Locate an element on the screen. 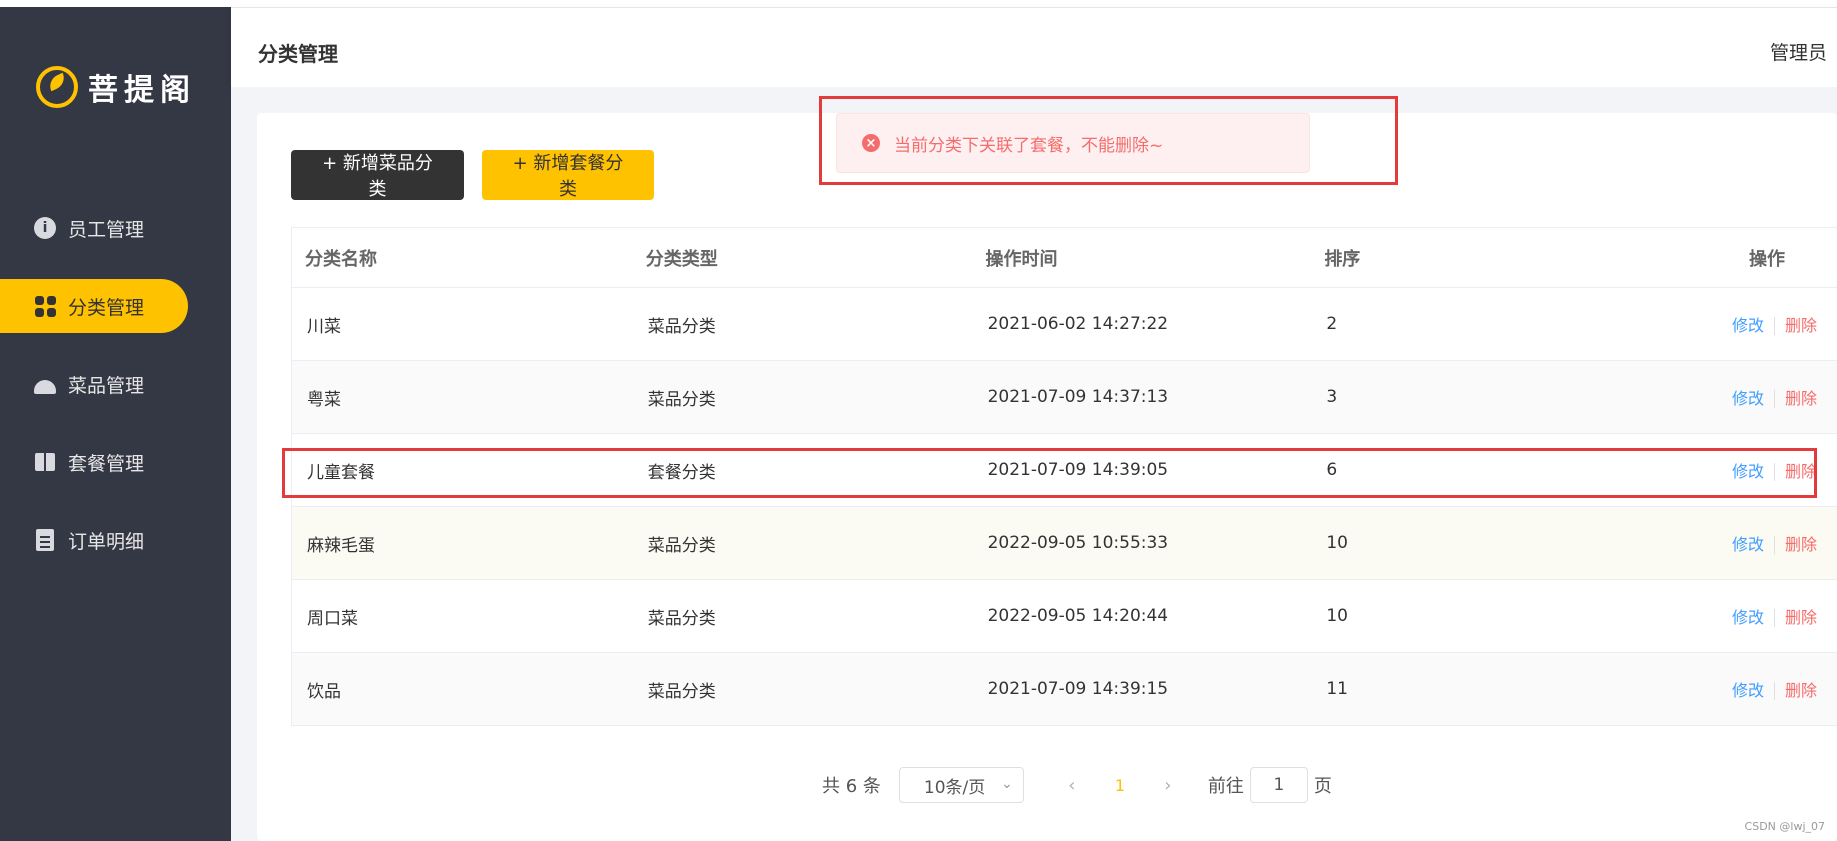 Image resolution: width=1837 pixels, height=841 pixels. sidebar-item-category: 分类管理 is located at coordinates (94, 306).